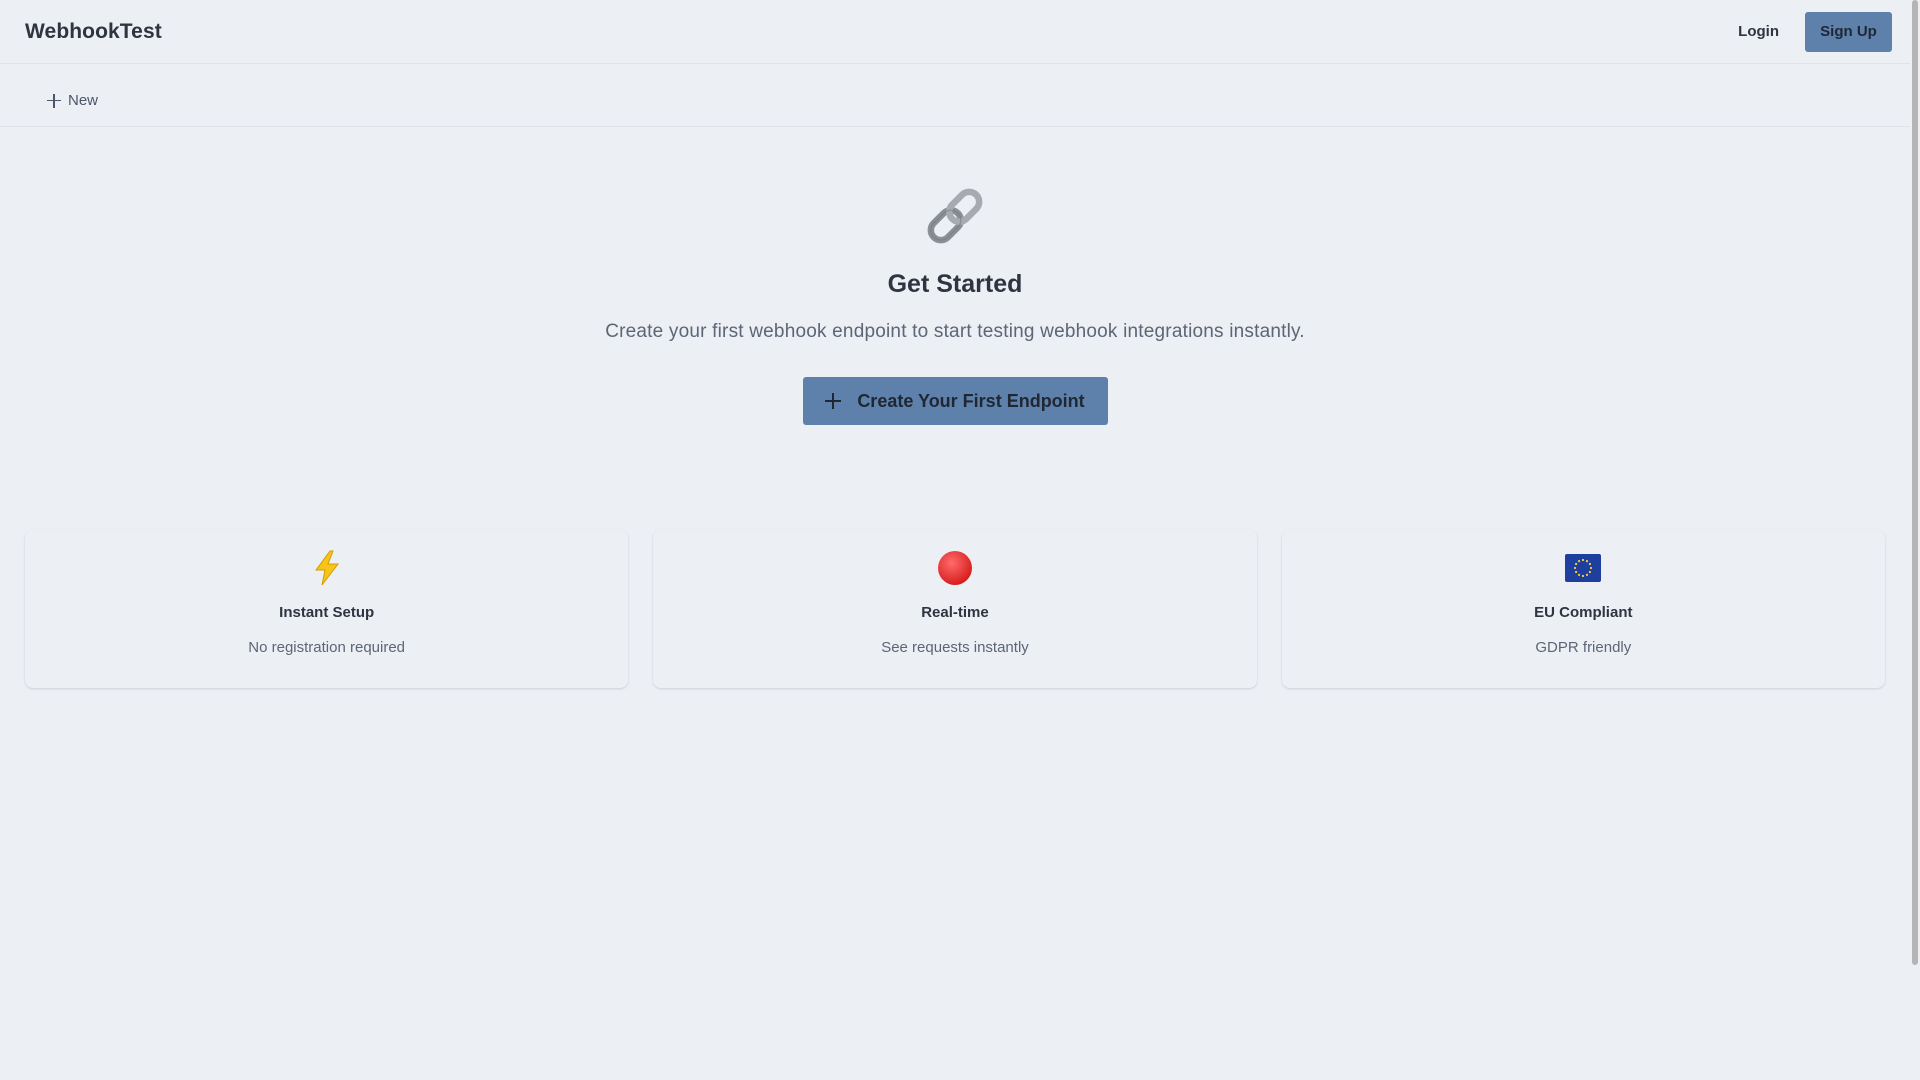 This screenshot has width=1920, height=1080. I want to click on signup-button: Sign Up, so click(1848, 31).